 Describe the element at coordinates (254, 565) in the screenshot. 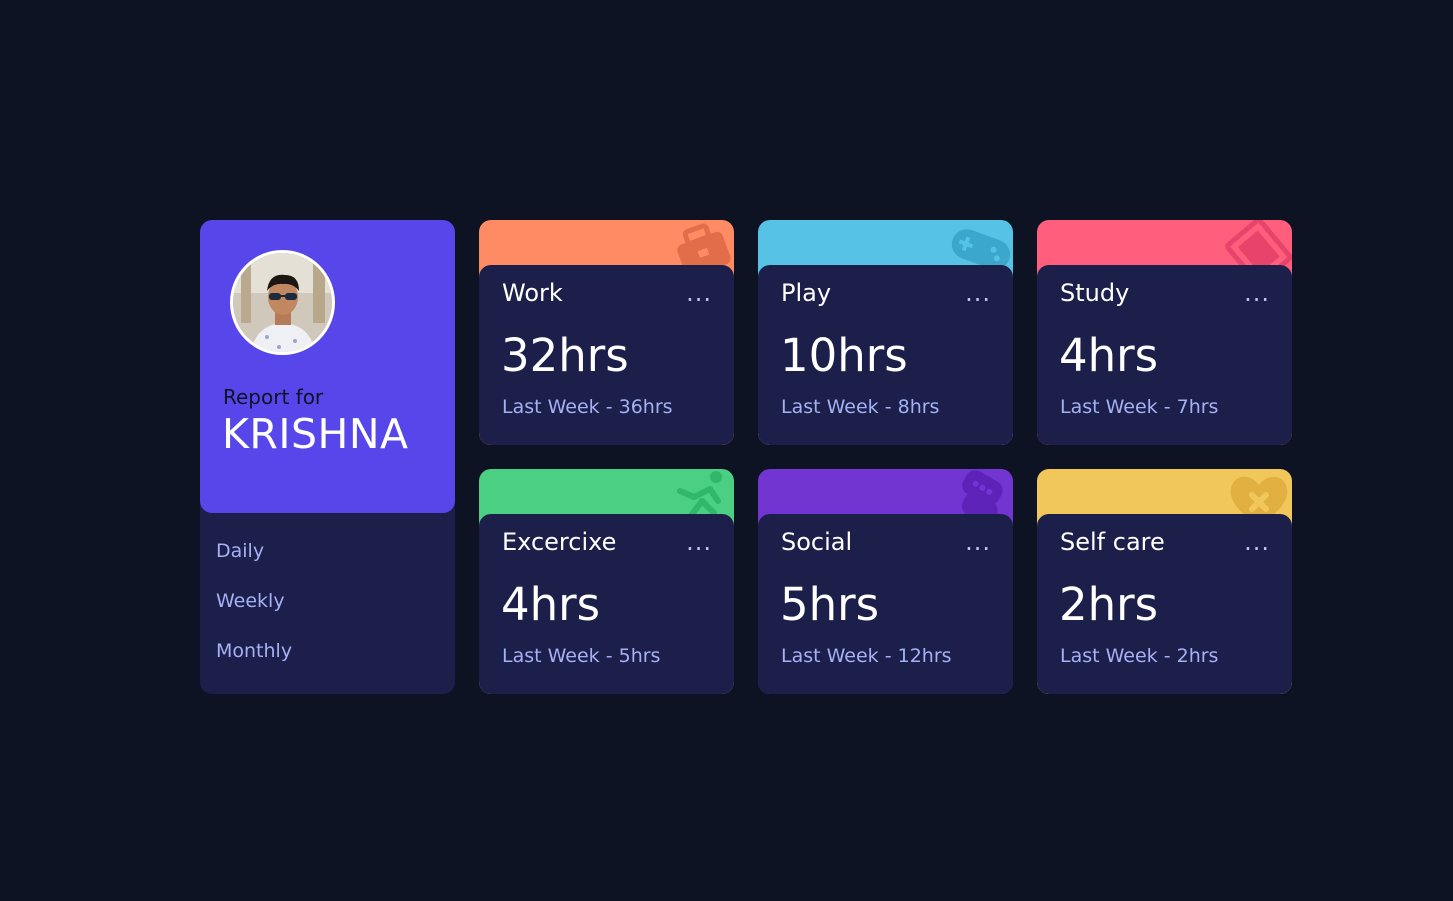

I see `period-daily-button: Daily` at that location.